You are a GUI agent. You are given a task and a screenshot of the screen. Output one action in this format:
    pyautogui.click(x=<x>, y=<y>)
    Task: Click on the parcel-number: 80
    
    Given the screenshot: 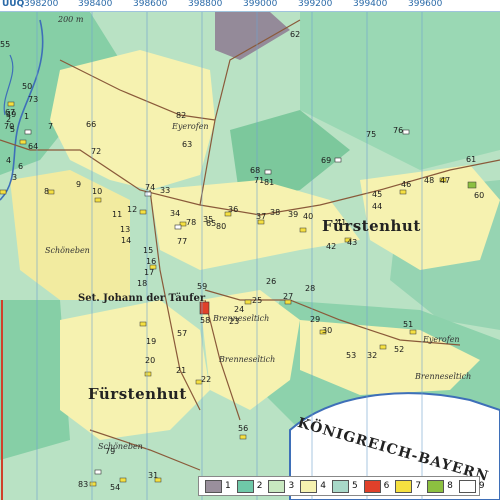 What is the action you would take?
    pyautogui.click(x=221, y=226)
    